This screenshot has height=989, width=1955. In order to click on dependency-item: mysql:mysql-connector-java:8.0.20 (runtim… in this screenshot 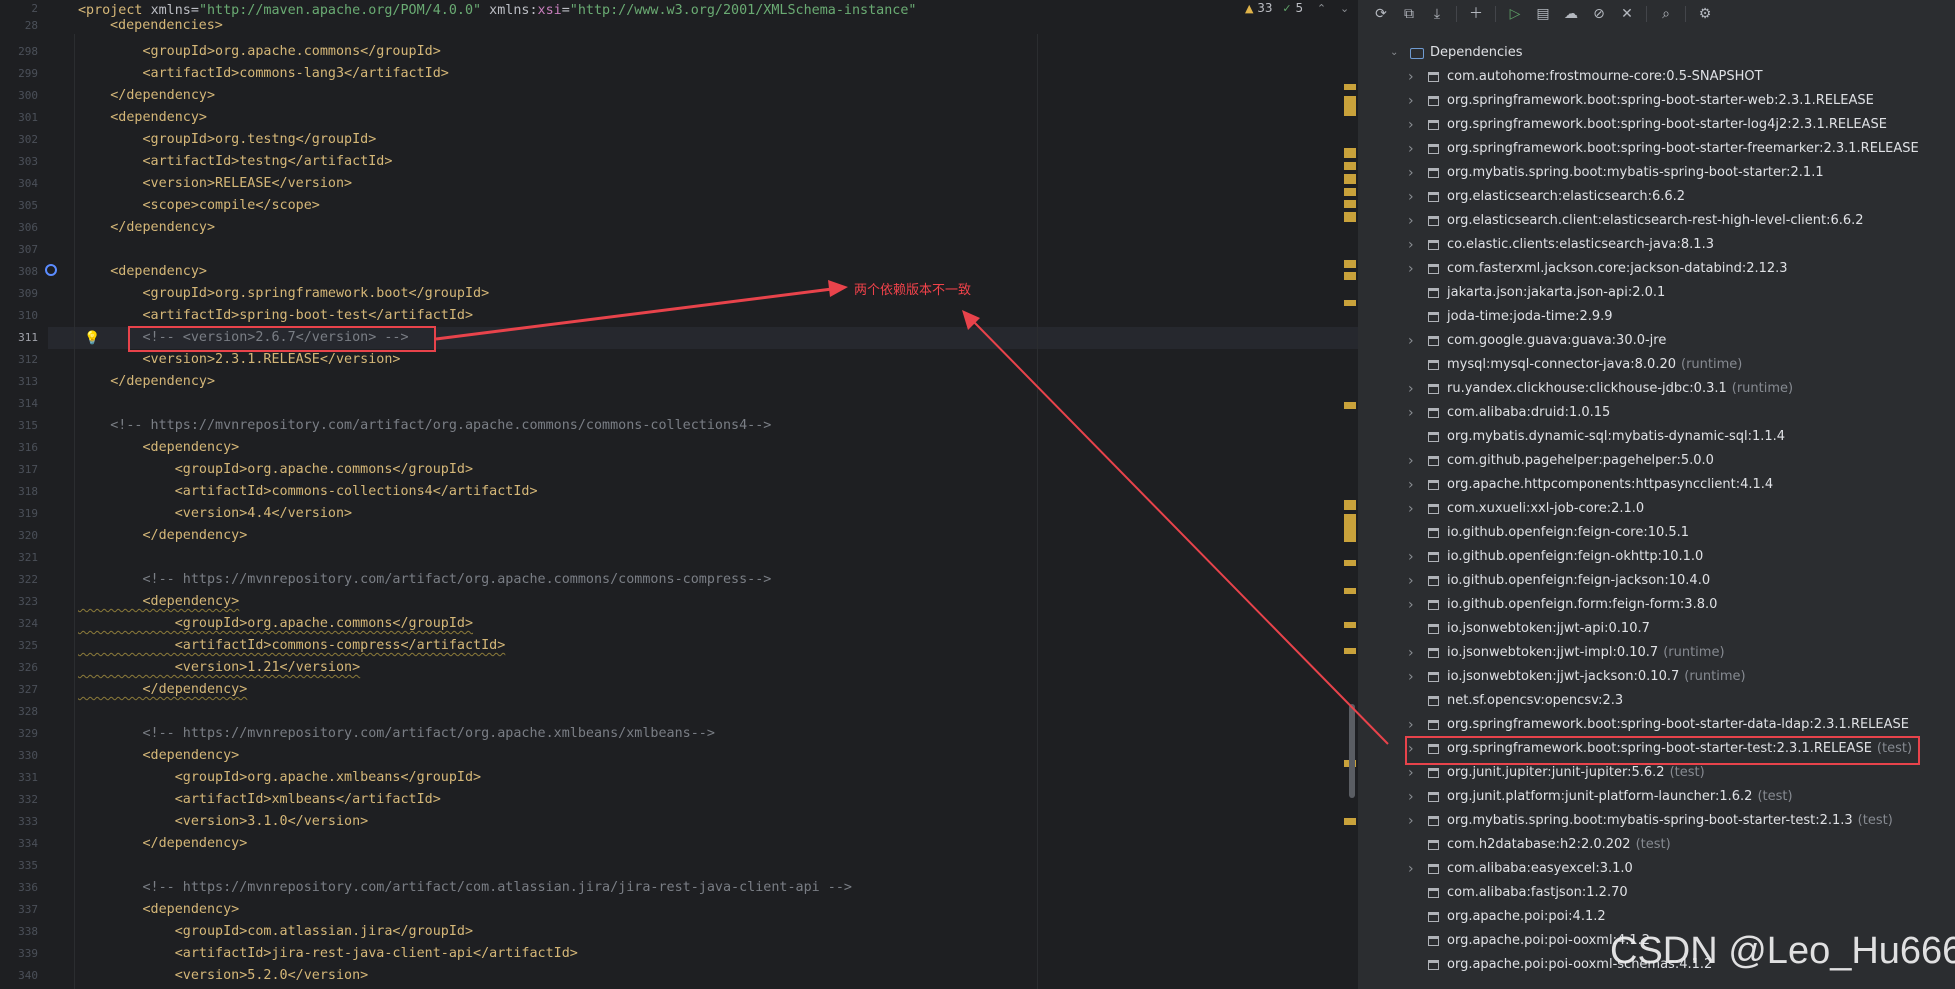, I will do `click(1656, 365)`.